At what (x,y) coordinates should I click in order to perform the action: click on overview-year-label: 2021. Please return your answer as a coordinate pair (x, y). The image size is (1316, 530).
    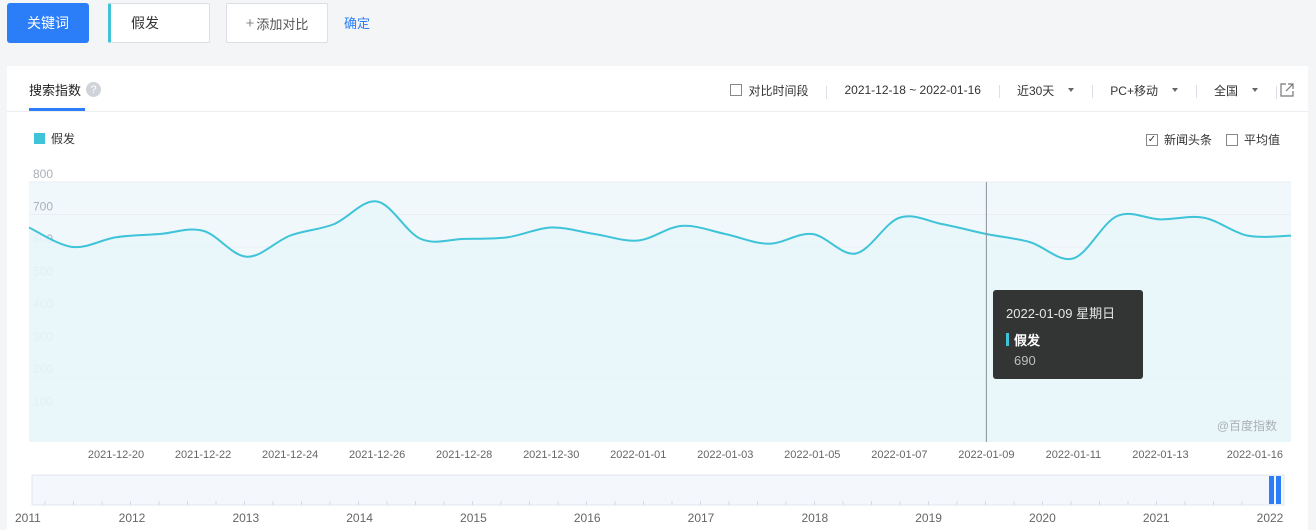
    Looking at the image, I should click on (1156, 518).